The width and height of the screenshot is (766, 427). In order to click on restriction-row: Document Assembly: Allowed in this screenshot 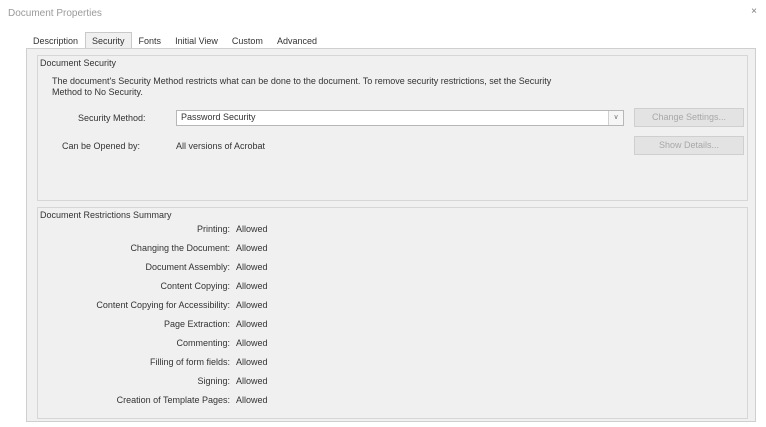, I will do `click(238, 269)`.